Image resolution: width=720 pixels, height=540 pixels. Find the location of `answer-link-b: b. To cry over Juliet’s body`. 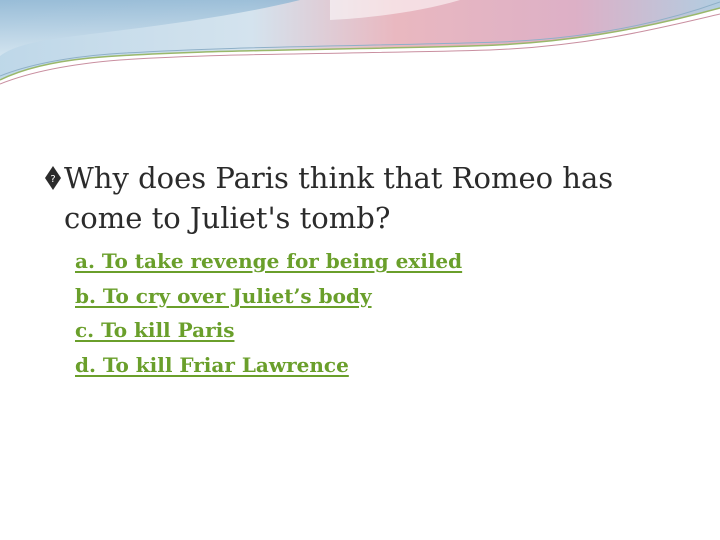

answer-link-b: b. To cry over Juliet’s body is located at coordinates (385, 296).